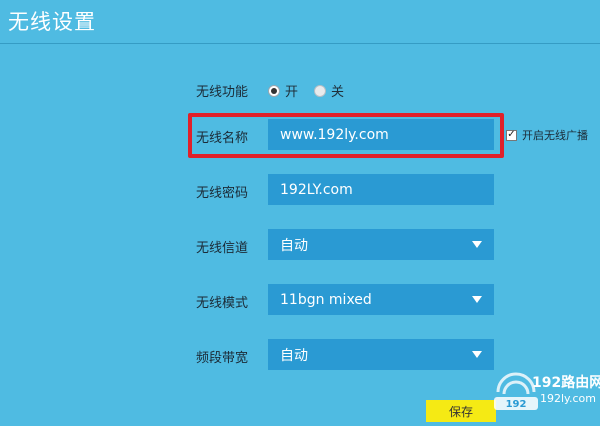  What do you see at coordinates (320, 90) in the screenshot?
I see `radio-off-dot` at bounding box center [320, 90].